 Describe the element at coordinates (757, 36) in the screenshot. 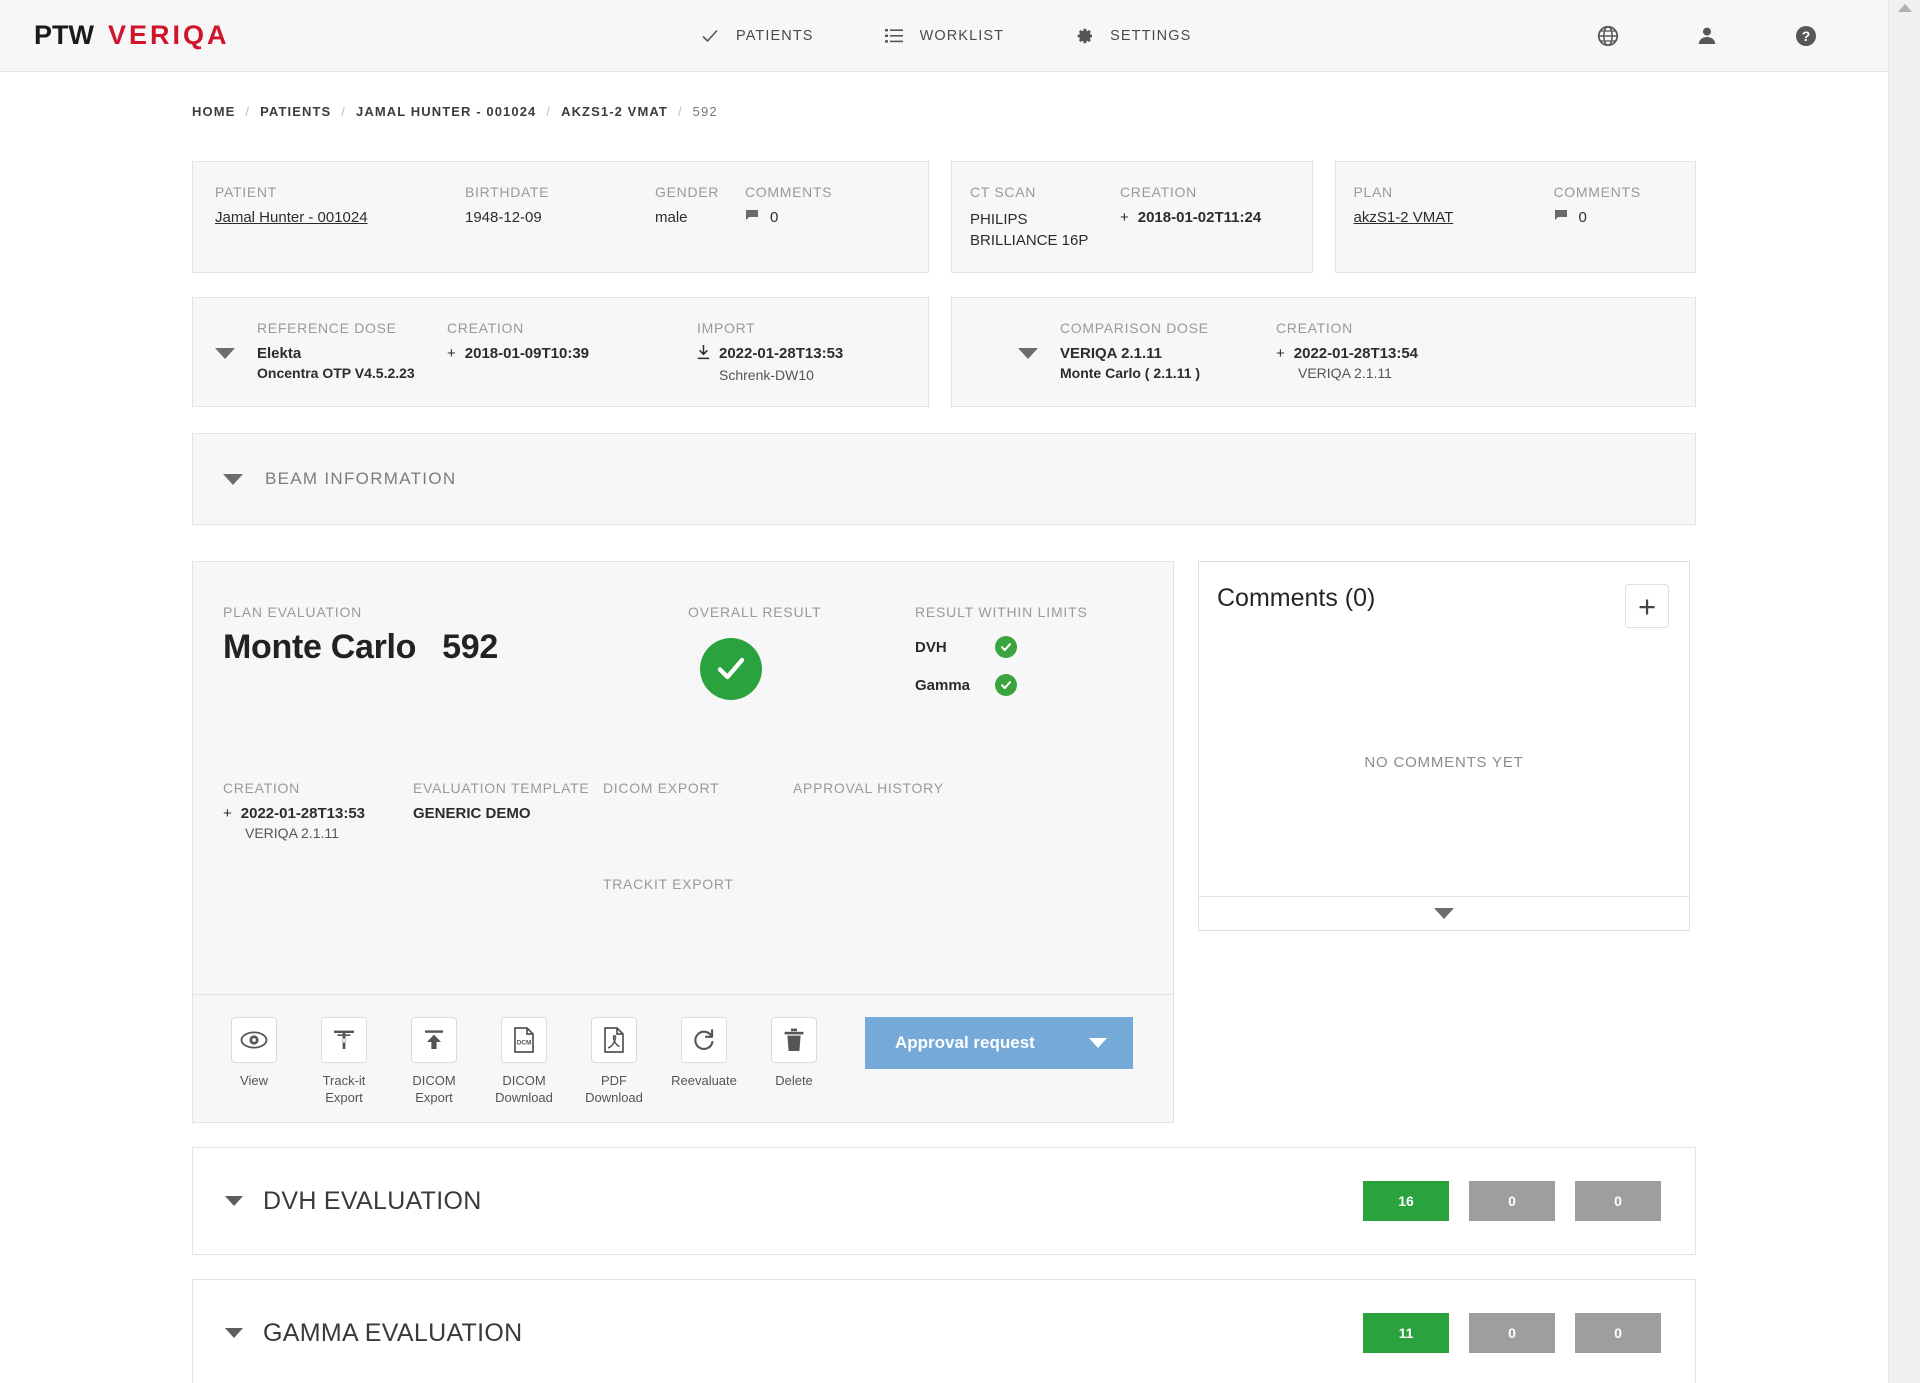

I see `nav-item-patients: PATIENTS` at that location.